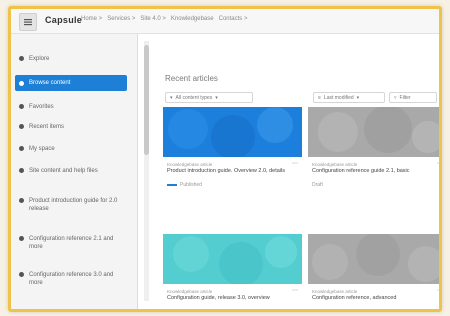  I want to click on sidebar-item-config-3-0: Configuration reference 3.0 and more, so click(71, 279).